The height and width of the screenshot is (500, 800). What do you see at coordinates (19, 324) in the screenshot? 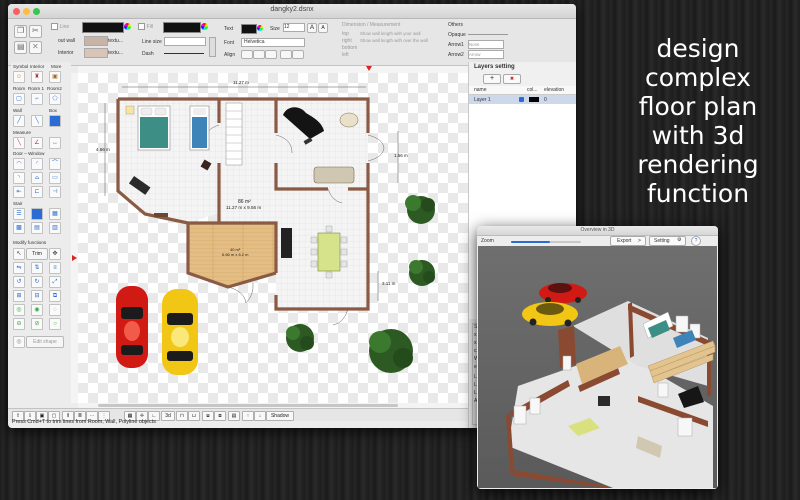
I see `exclude-tool: ⊖` at bounding box center [19, 324].